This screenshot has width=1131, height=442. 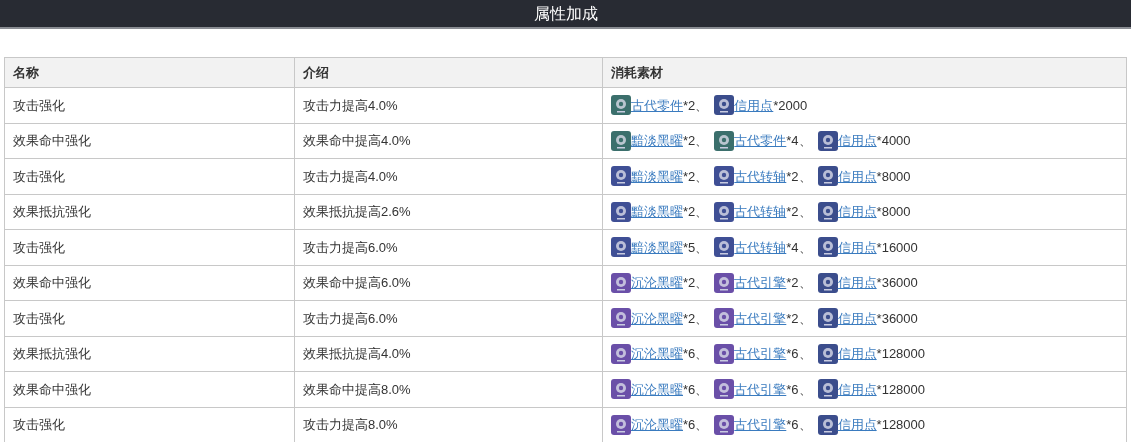 What do you see at coordinates (897, 247) in the screenshot?
I see `material-count: *16000` at bounding box center [897, 247].